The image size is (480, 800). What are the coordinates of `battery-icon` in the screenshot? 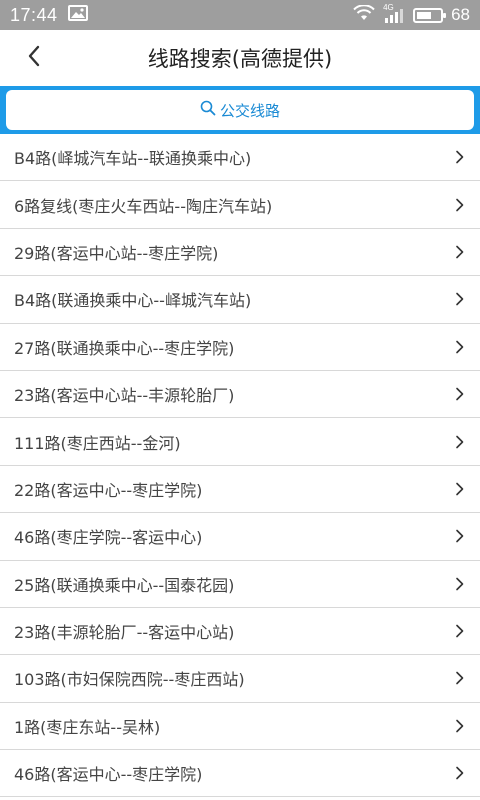 It's located at (430, 15).